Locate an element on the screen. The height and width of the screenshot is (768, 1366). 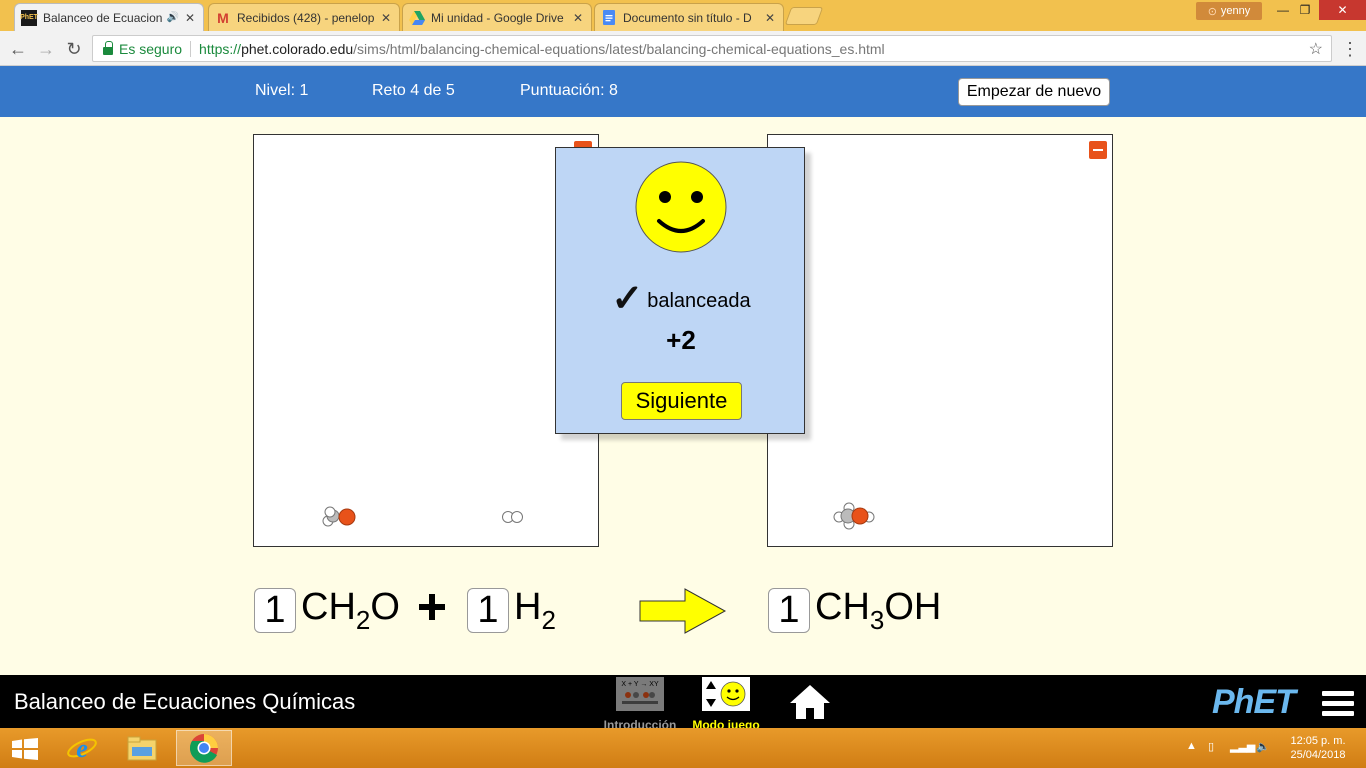
screen-button-intro: X + Y → XY Introducción is located at coordinates (640, 704).